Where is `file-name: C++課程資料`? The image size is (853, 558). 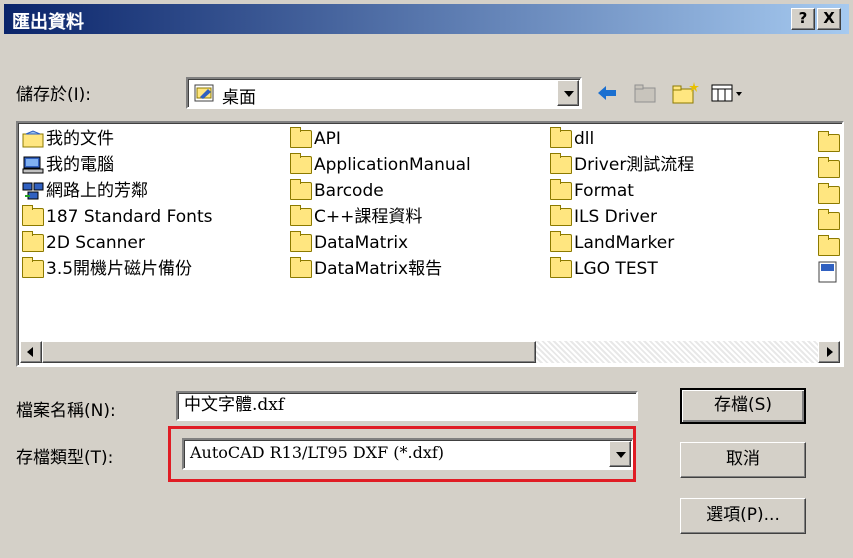
file-name: C++課程資料 is located at coordinates (368, 217).